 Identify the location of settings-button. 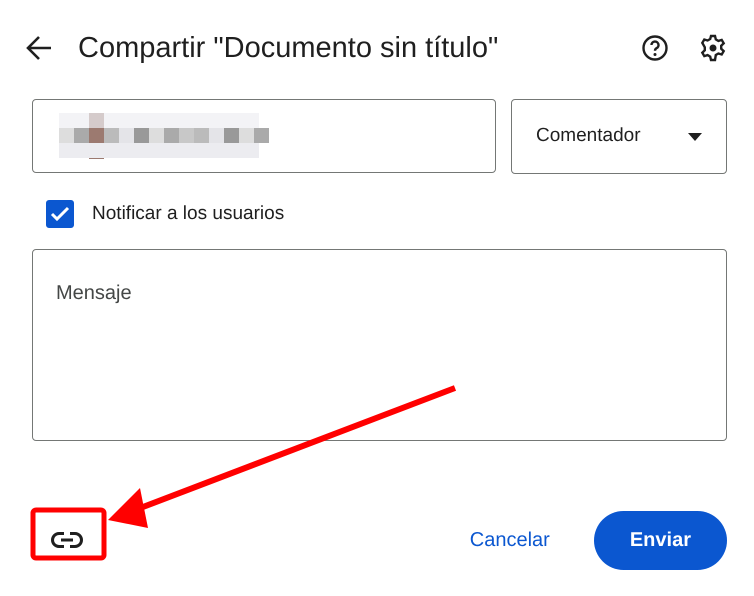
(713, 48).